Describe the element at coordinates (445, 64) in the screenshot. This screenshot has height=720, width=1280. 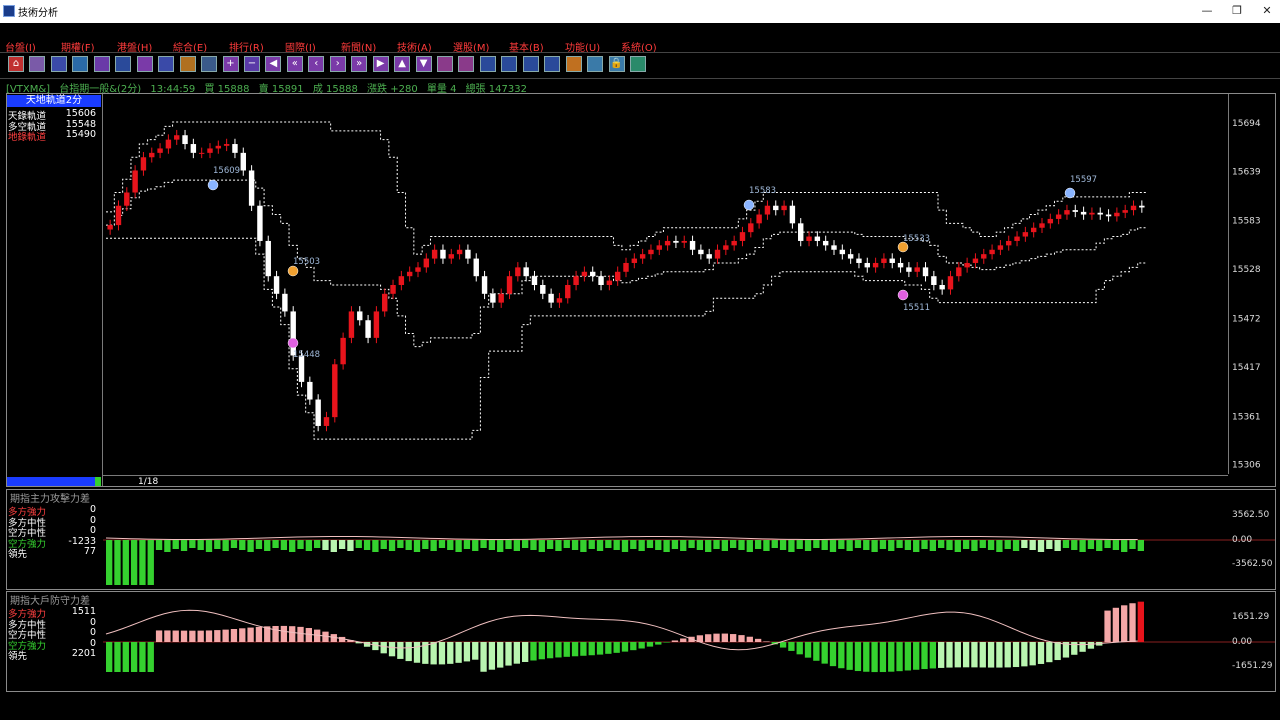
I see `chart-a-icon` at that location.